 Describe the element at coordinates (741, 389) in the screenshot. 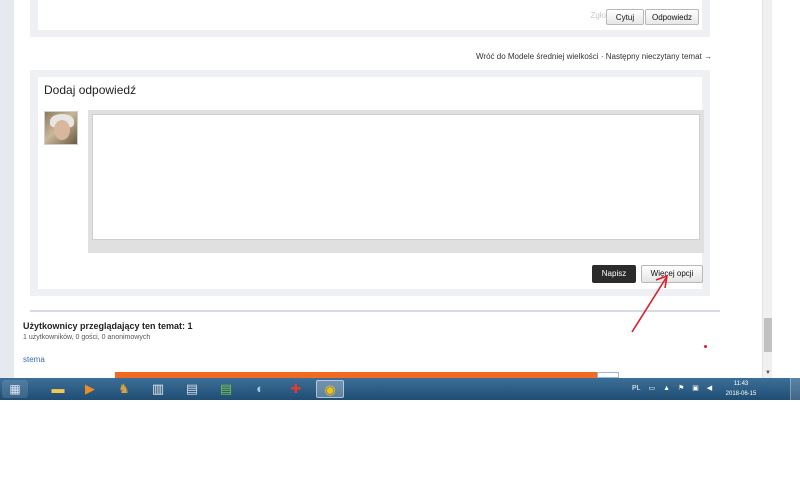

I see `taskbar-clock: 11:43 2018-06-15` at that location.